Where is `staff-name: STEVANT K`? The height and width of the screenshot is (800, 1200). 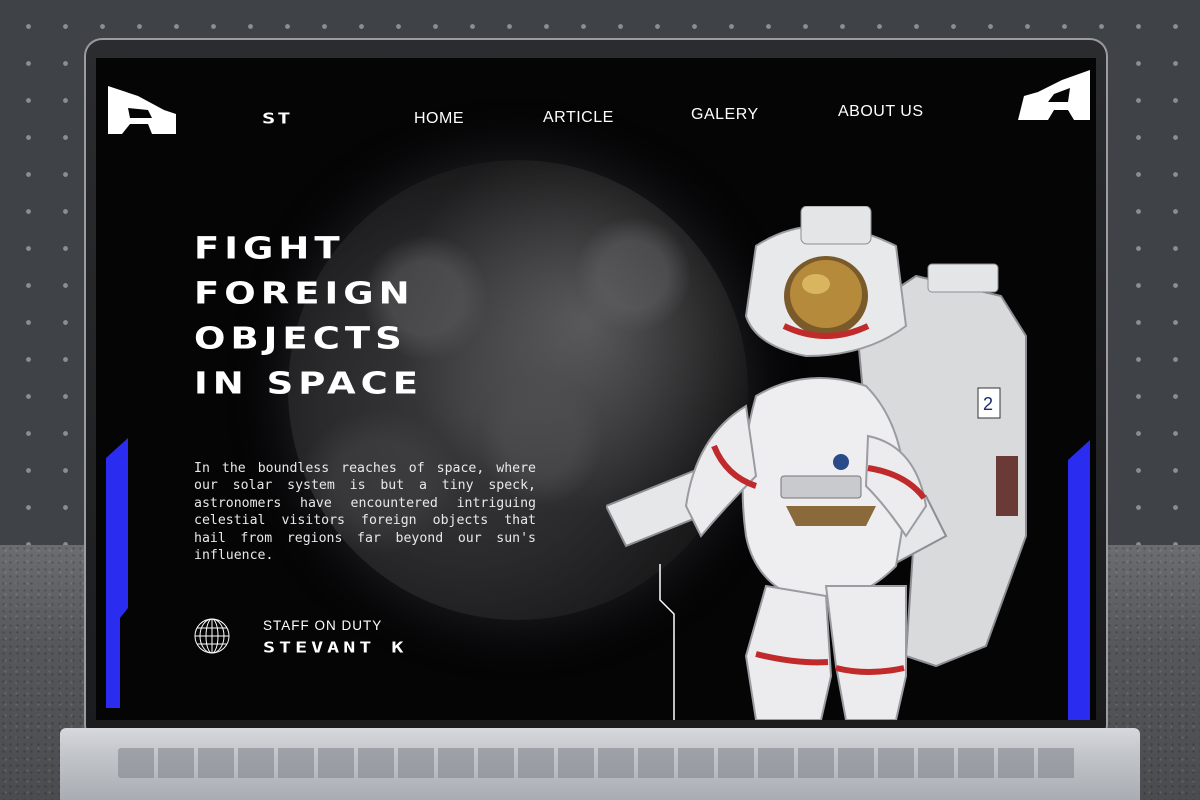
staff-name: STEVANT K is located at coordinates (335, 647).